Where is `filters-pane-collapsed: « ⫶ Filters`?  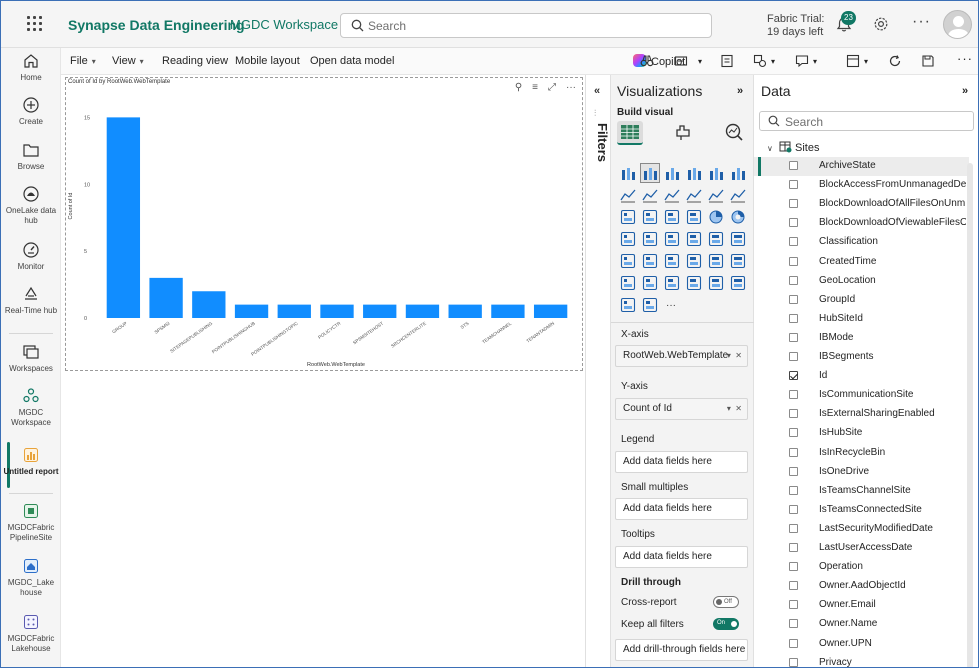 filters-pane-collapsed: « ⫶ Filters is located at coordinates (598, 371).